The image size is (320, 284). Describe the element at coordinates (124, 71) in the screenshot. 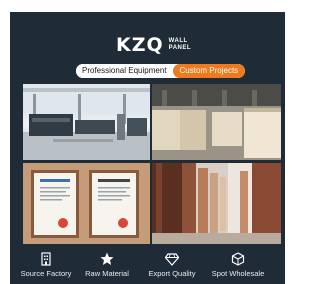

I see `tag-professional-equipment: Professional Equipment` at that location.